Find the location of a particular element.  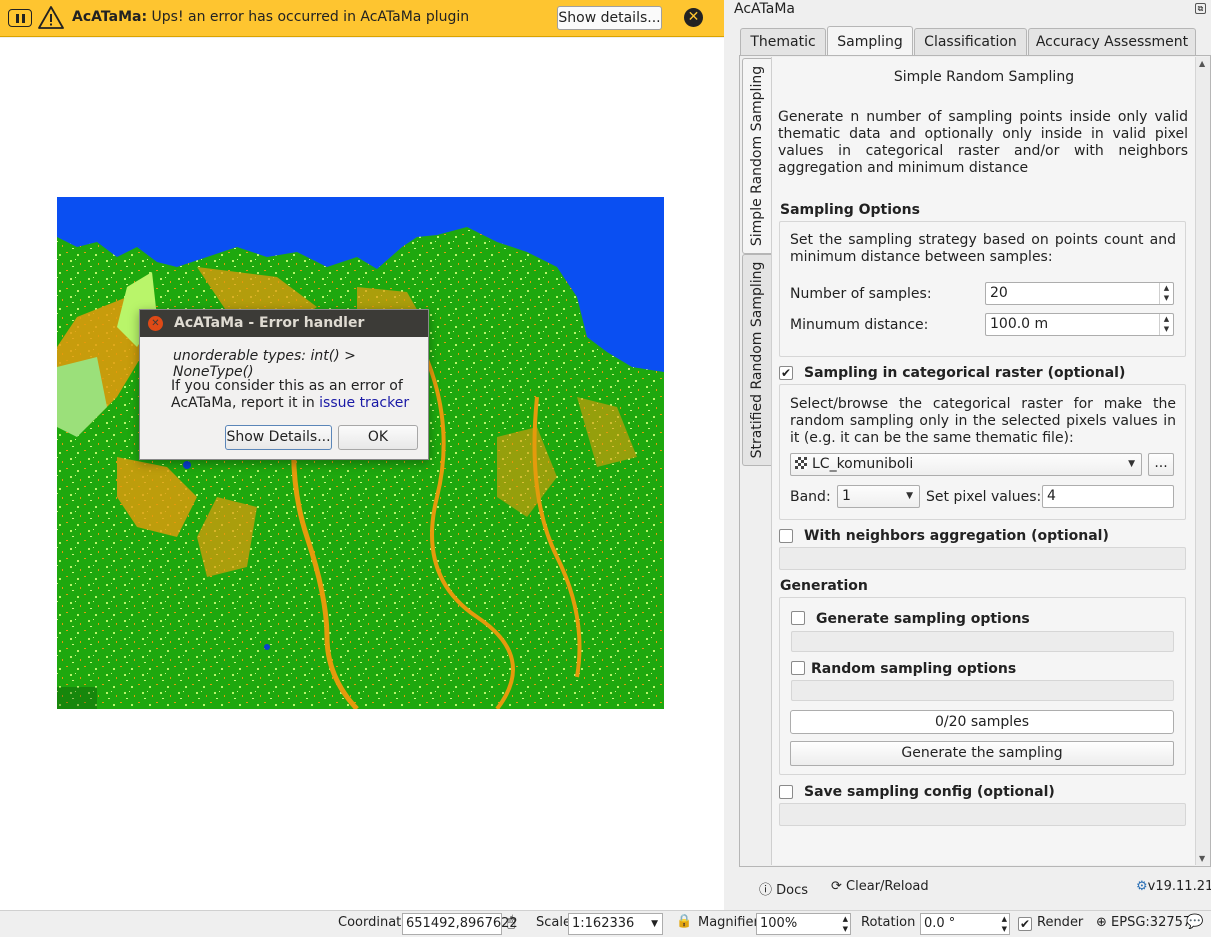

scale-combo: 1:162336 ▼ is located at coordinates (615, 924).